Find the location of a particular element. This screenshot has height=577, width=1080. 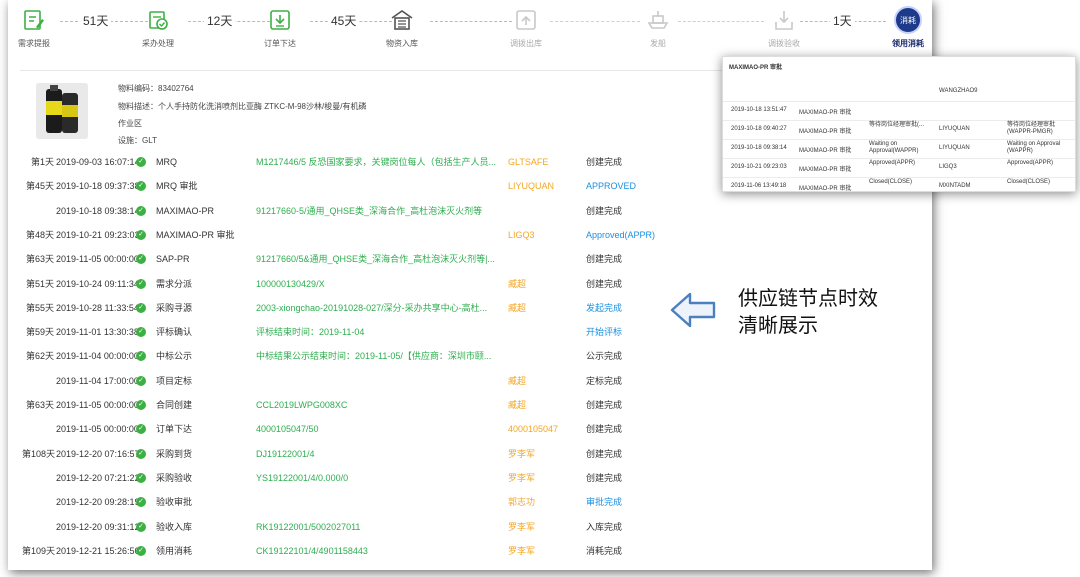

document-ref: 评标结束时间：2019-11-04 is located at coordinates (381, 332).